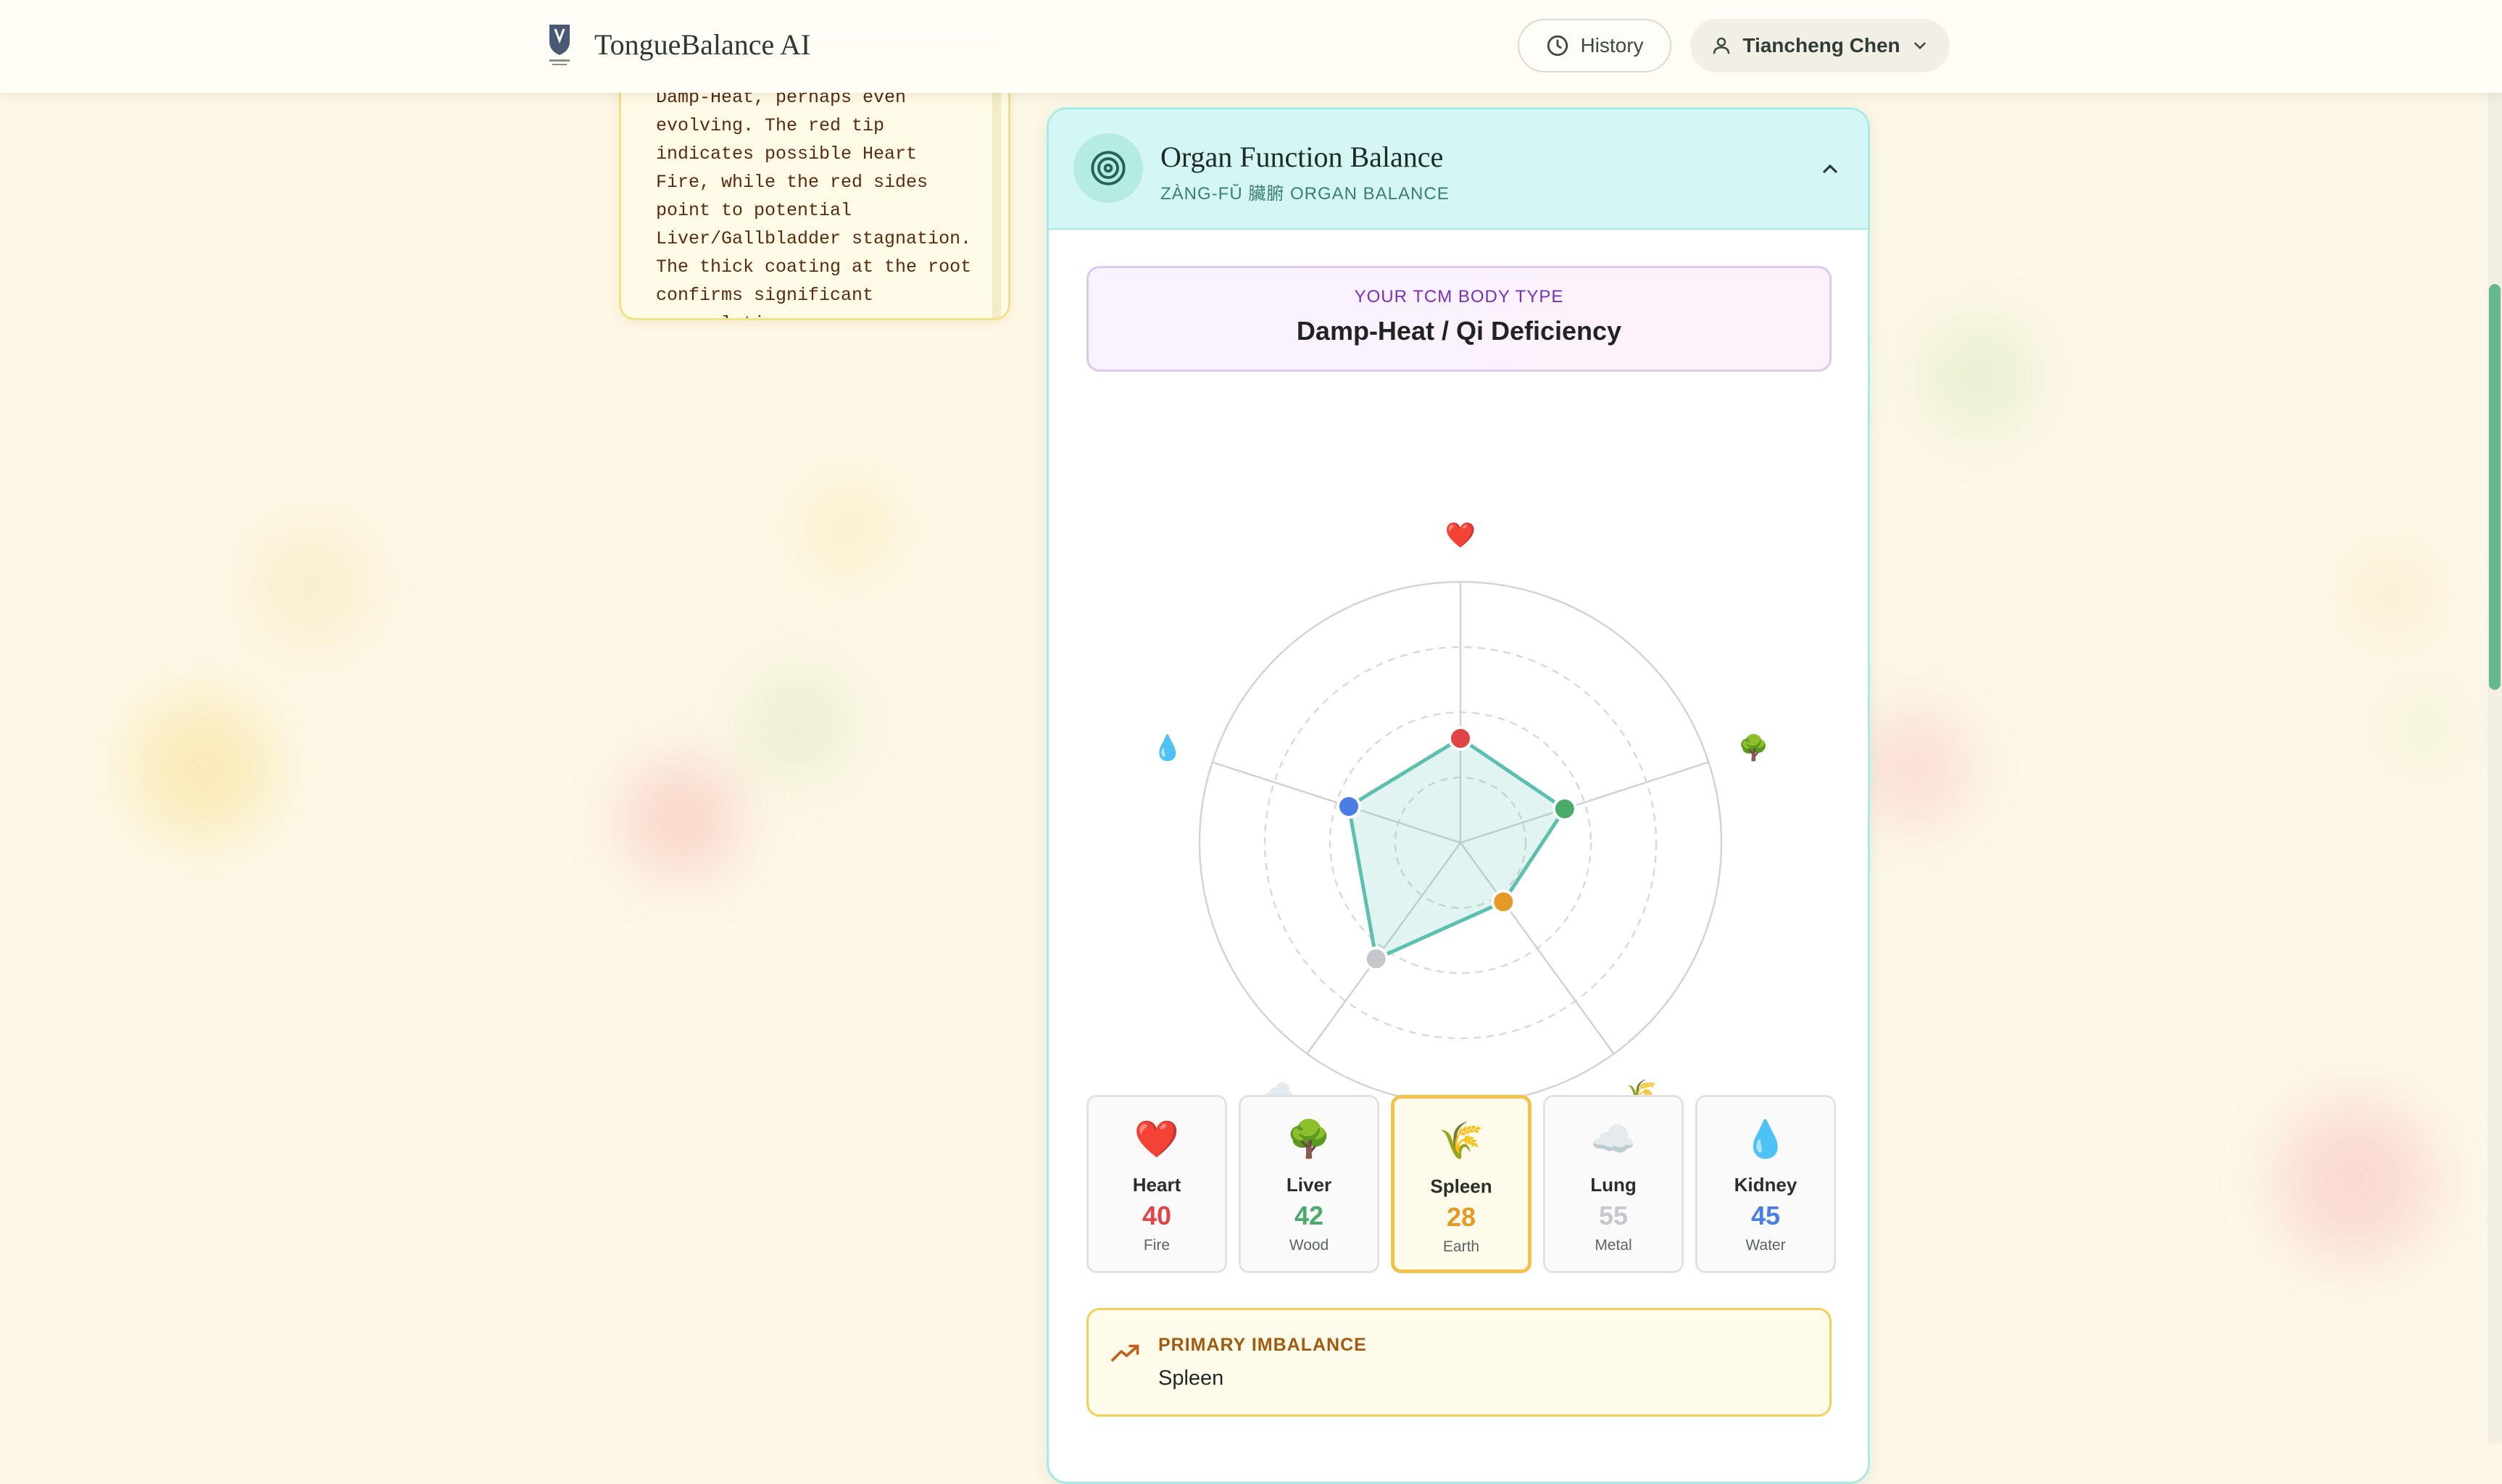 The image size is (2502, 1484). What do you see at coordinates (1612, 45) in the screenshot?
I see `history-label: History` at bounding box center [1612, 45].